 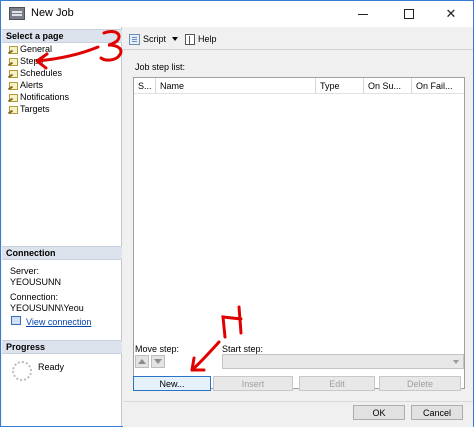 I want to click on select-page-header: Select a page, so click(x=62, y=36).